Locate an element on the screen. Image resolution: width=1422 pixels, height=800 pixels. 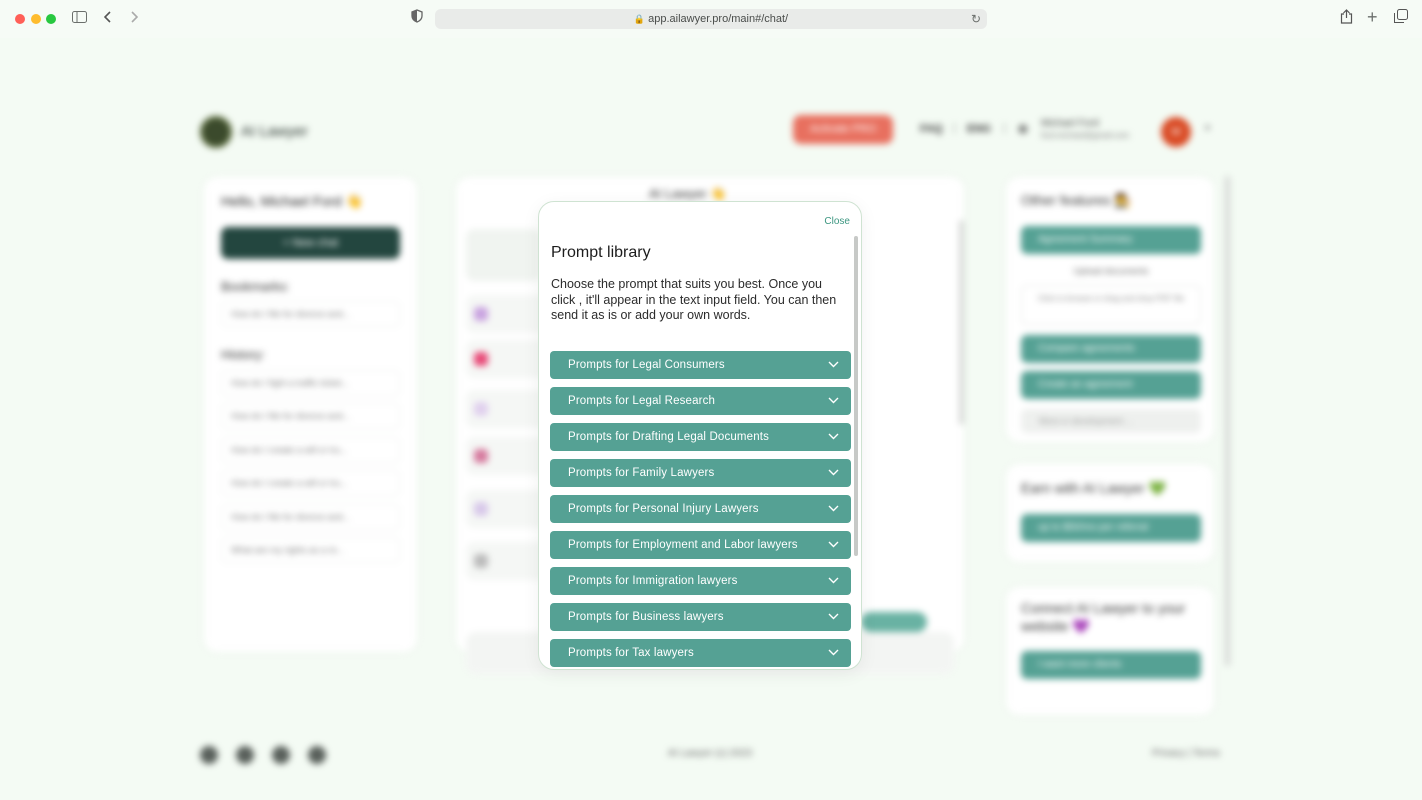
tabs-overview-icon is located at coordinates (1401, 19).